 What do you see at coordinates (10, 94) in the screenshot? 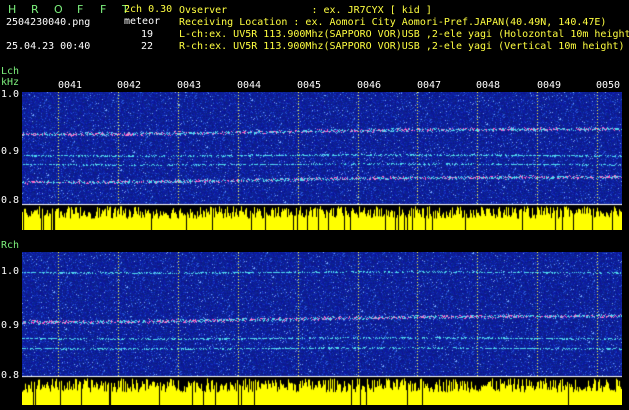
I see `lch-ylabel-1-0: 1.0` at bounding box center [10, 94].